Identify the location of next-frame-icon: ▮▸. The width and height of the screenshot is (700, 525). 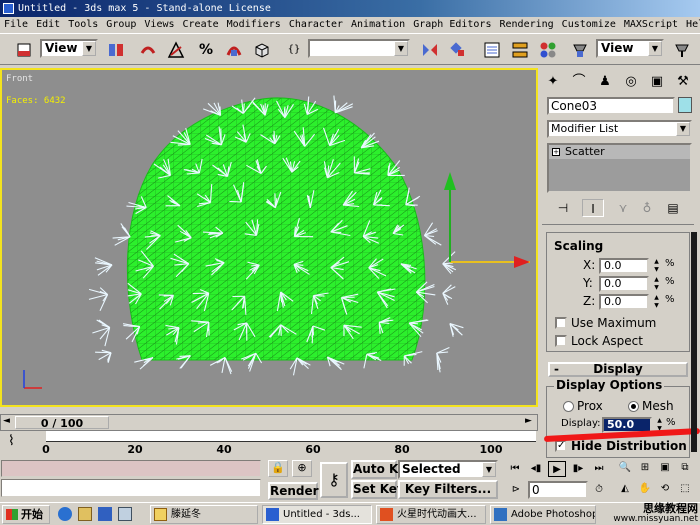
(578, 469).